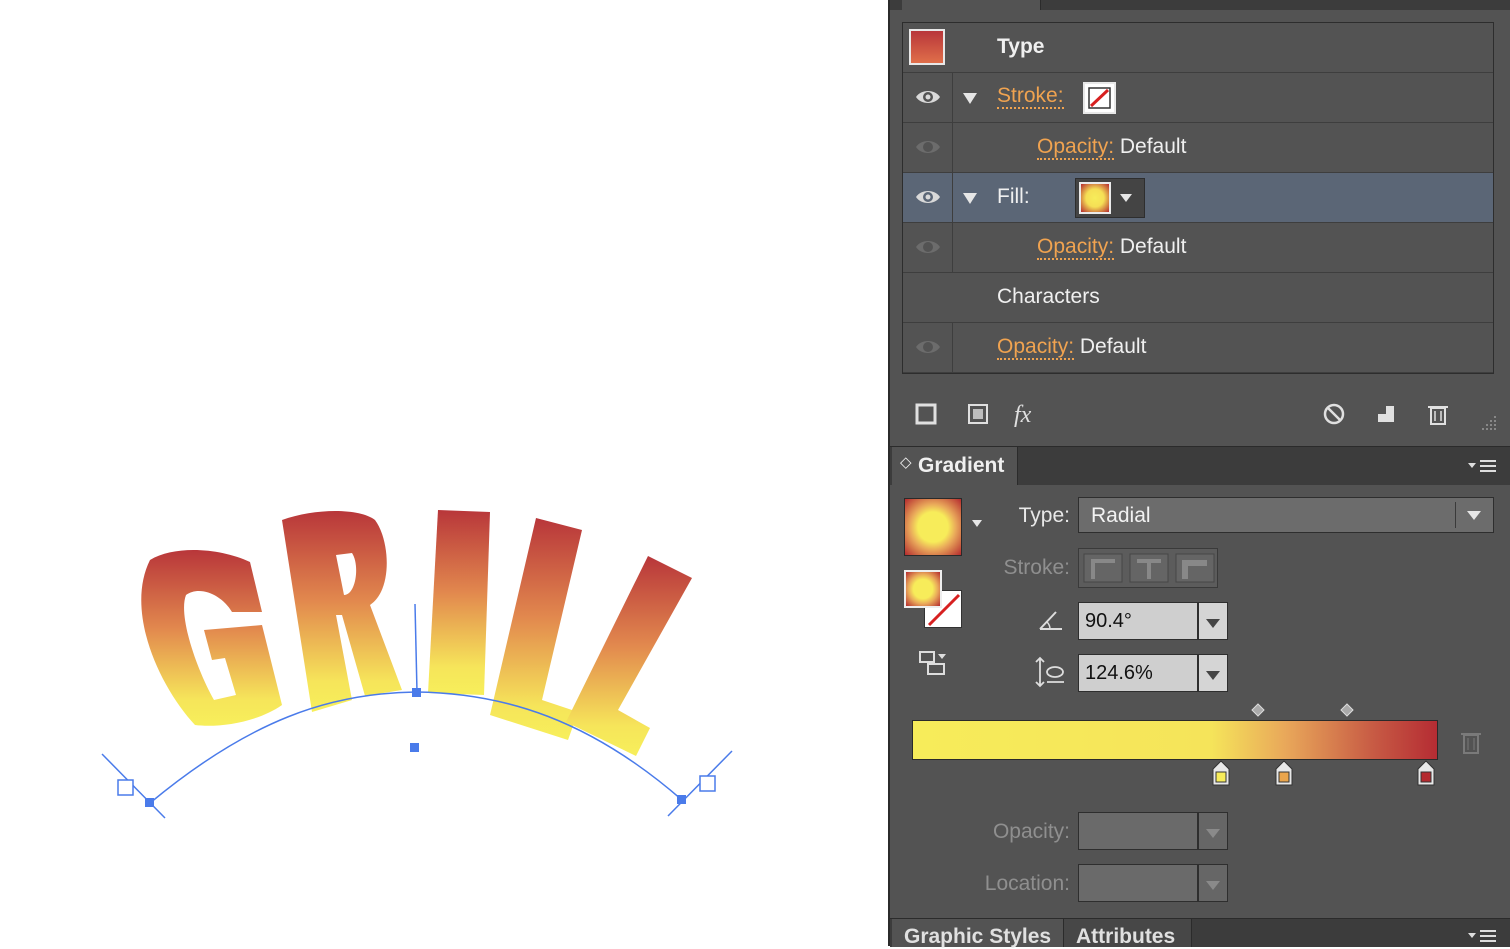 The width and height of the screenshot is (1510, 949). I want to click on fill-gradient-swatch, so click(1095, 198).